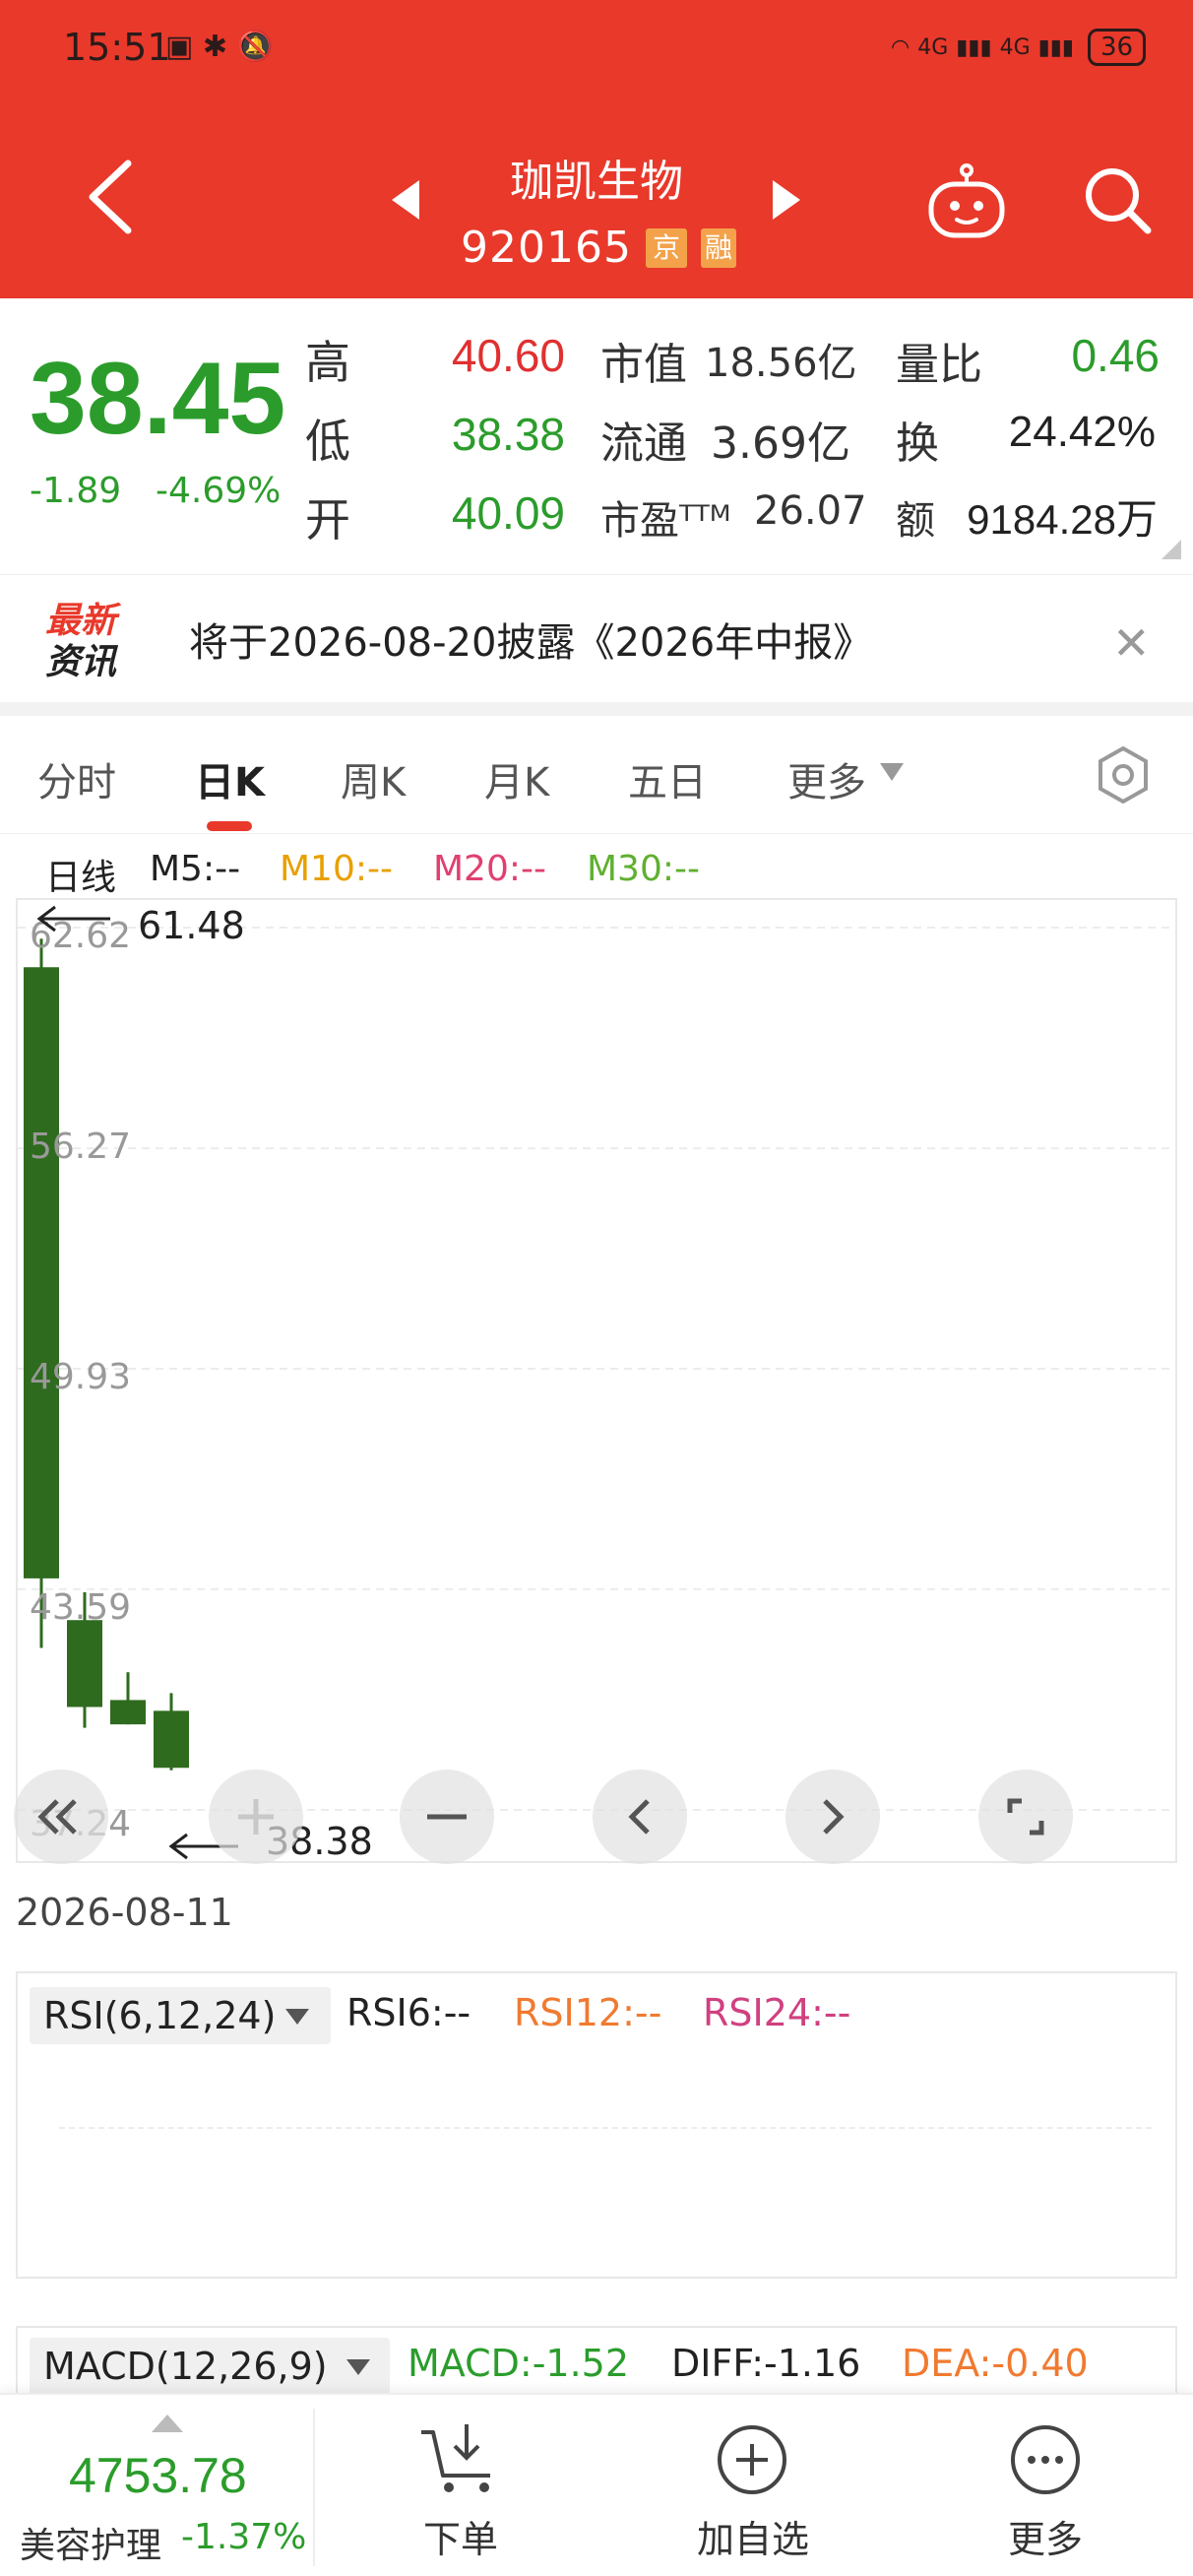 Image resolution: width=1193 pixels, height=2576 pixels. Describe the element at coordinates (1117, 199) in the screenshot. I see `search-icon` at that location.